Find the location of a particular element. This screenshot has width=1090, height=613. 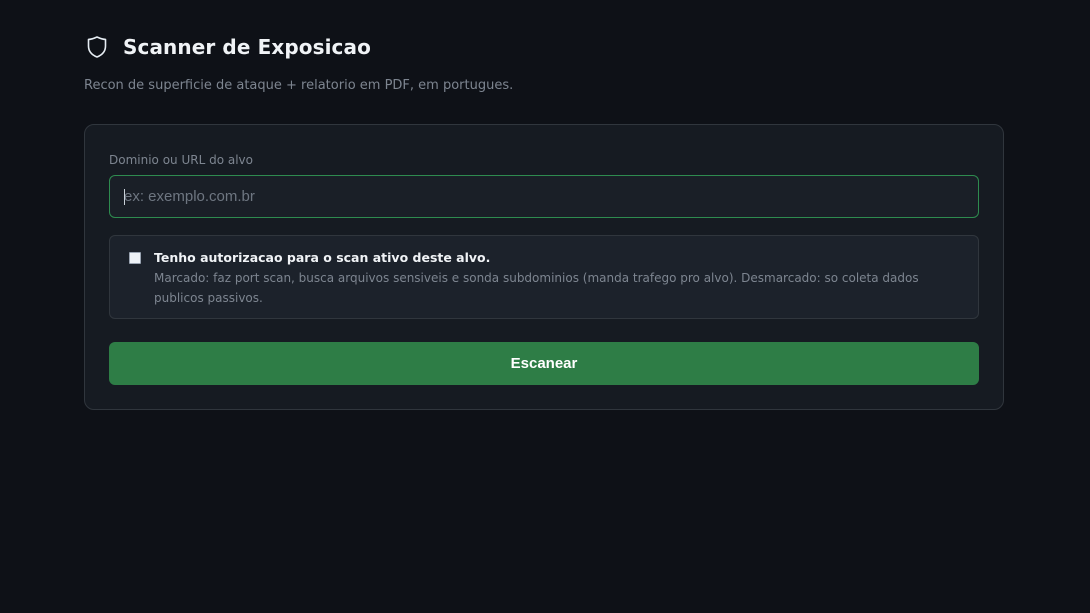

target-field-label: Dominio ou URL do alvo is located at coordinates (181, 160).